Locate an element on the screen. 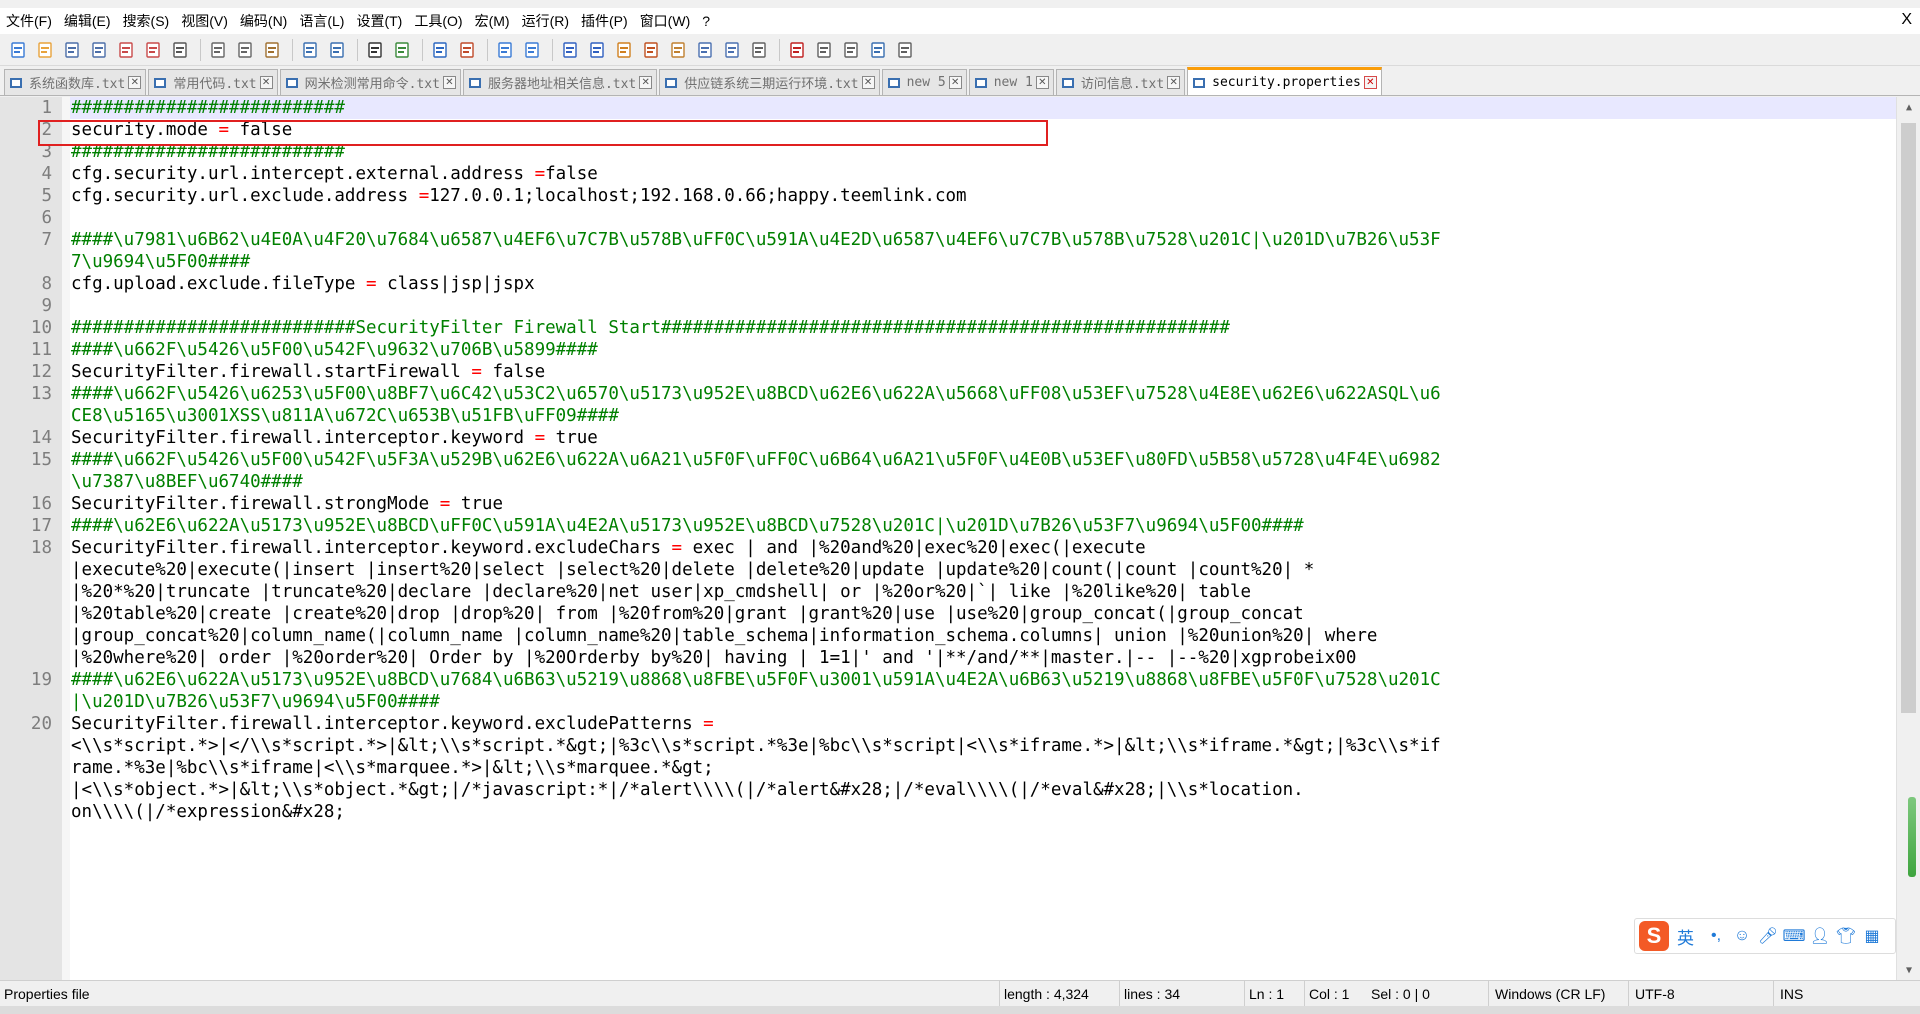 This screenshot has width=1920, height=1014. tab-0: 系统函数库.txt ✕ is located at coordinates (75, 82).